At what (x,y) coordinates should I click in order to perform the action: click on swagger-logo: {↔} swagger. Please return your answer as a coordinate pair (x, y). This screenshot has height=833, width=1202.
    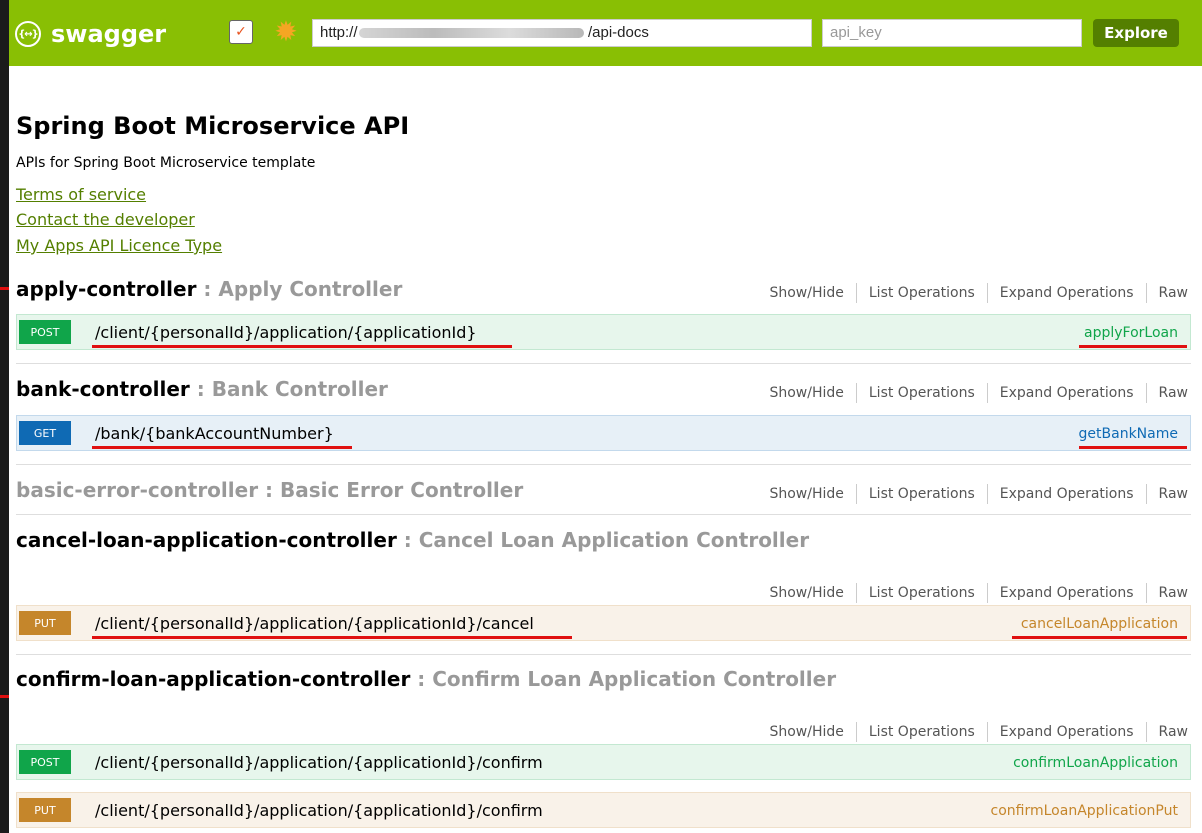
    Looking at the image, I should click on (90, 34).